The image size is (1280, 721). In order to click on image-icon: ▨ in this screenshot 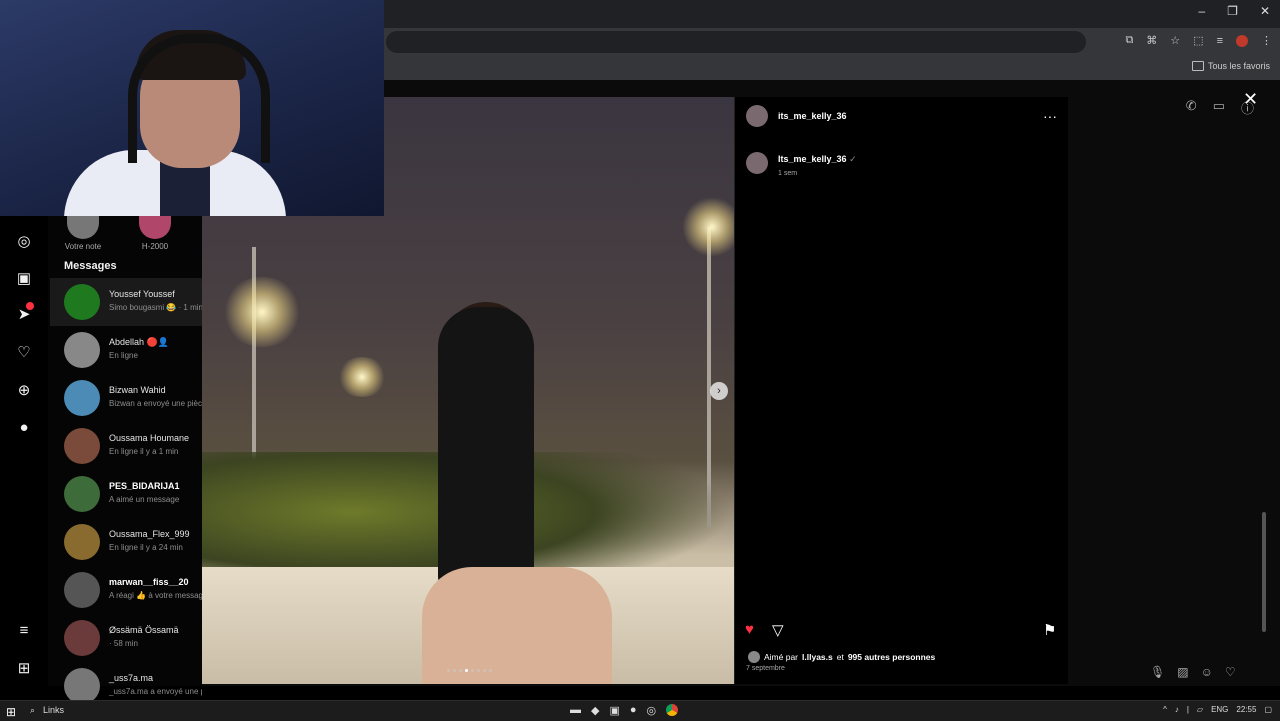, I will do `click(1182, 672)`.